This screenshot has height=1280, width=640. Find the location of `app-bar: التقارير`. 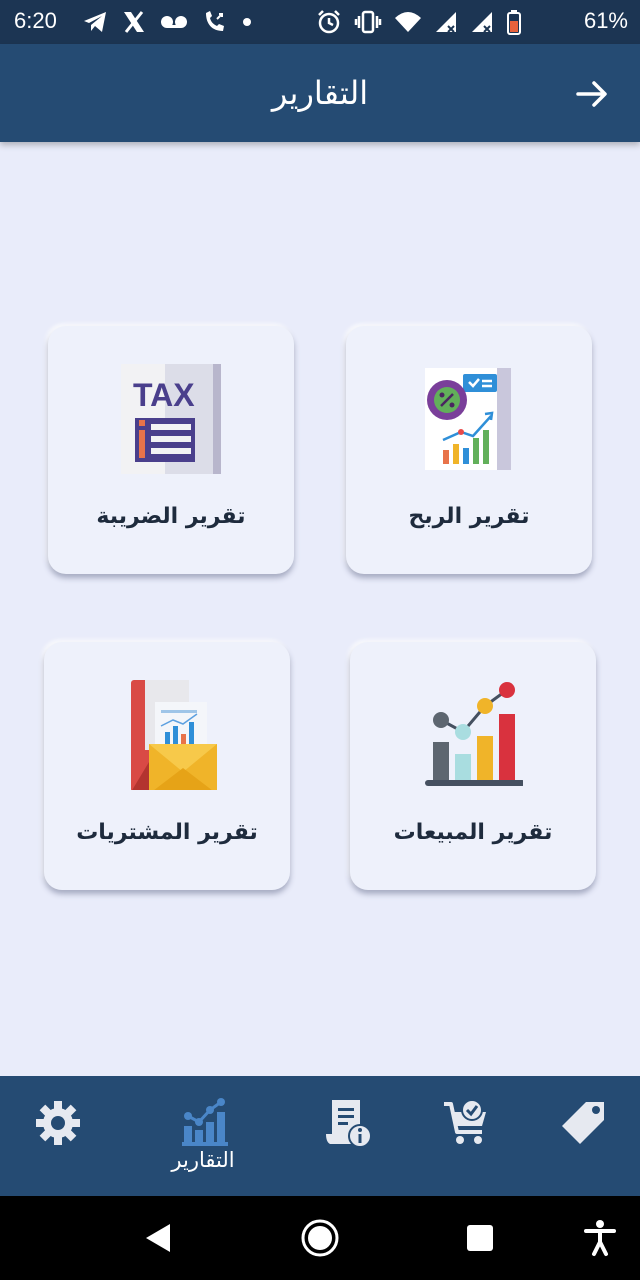

app-bar: التقارير is located at coordinates (320, 93).